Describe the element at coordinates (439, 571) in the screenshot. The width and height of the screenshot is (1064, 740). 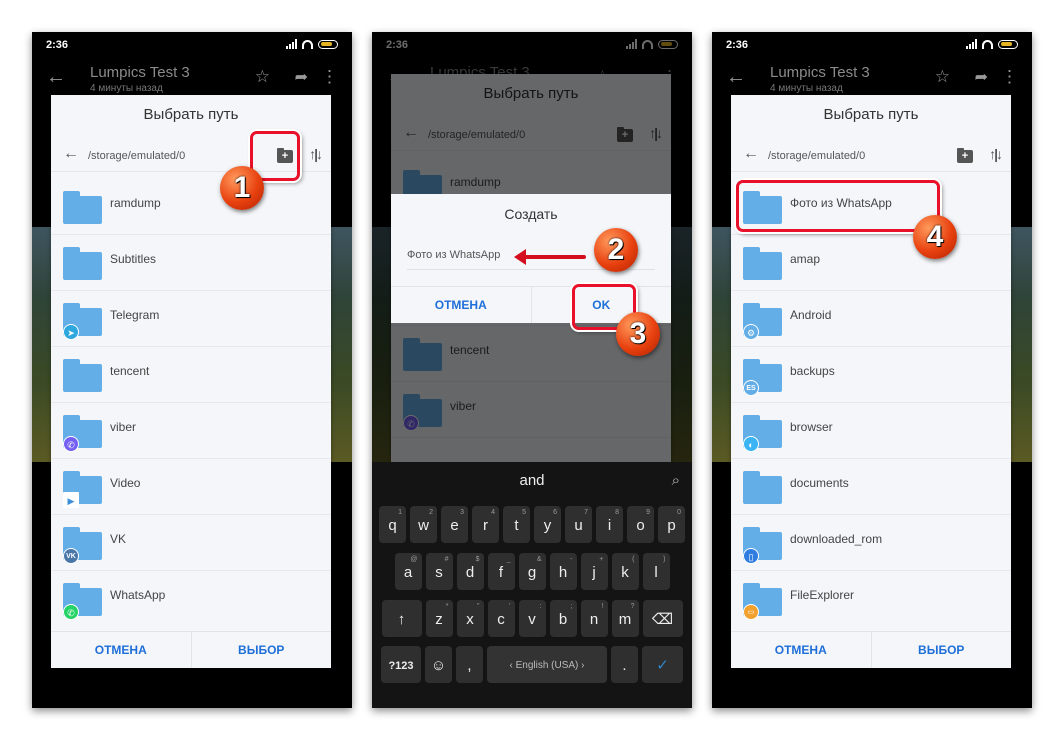
I see `key: # s` at that location.